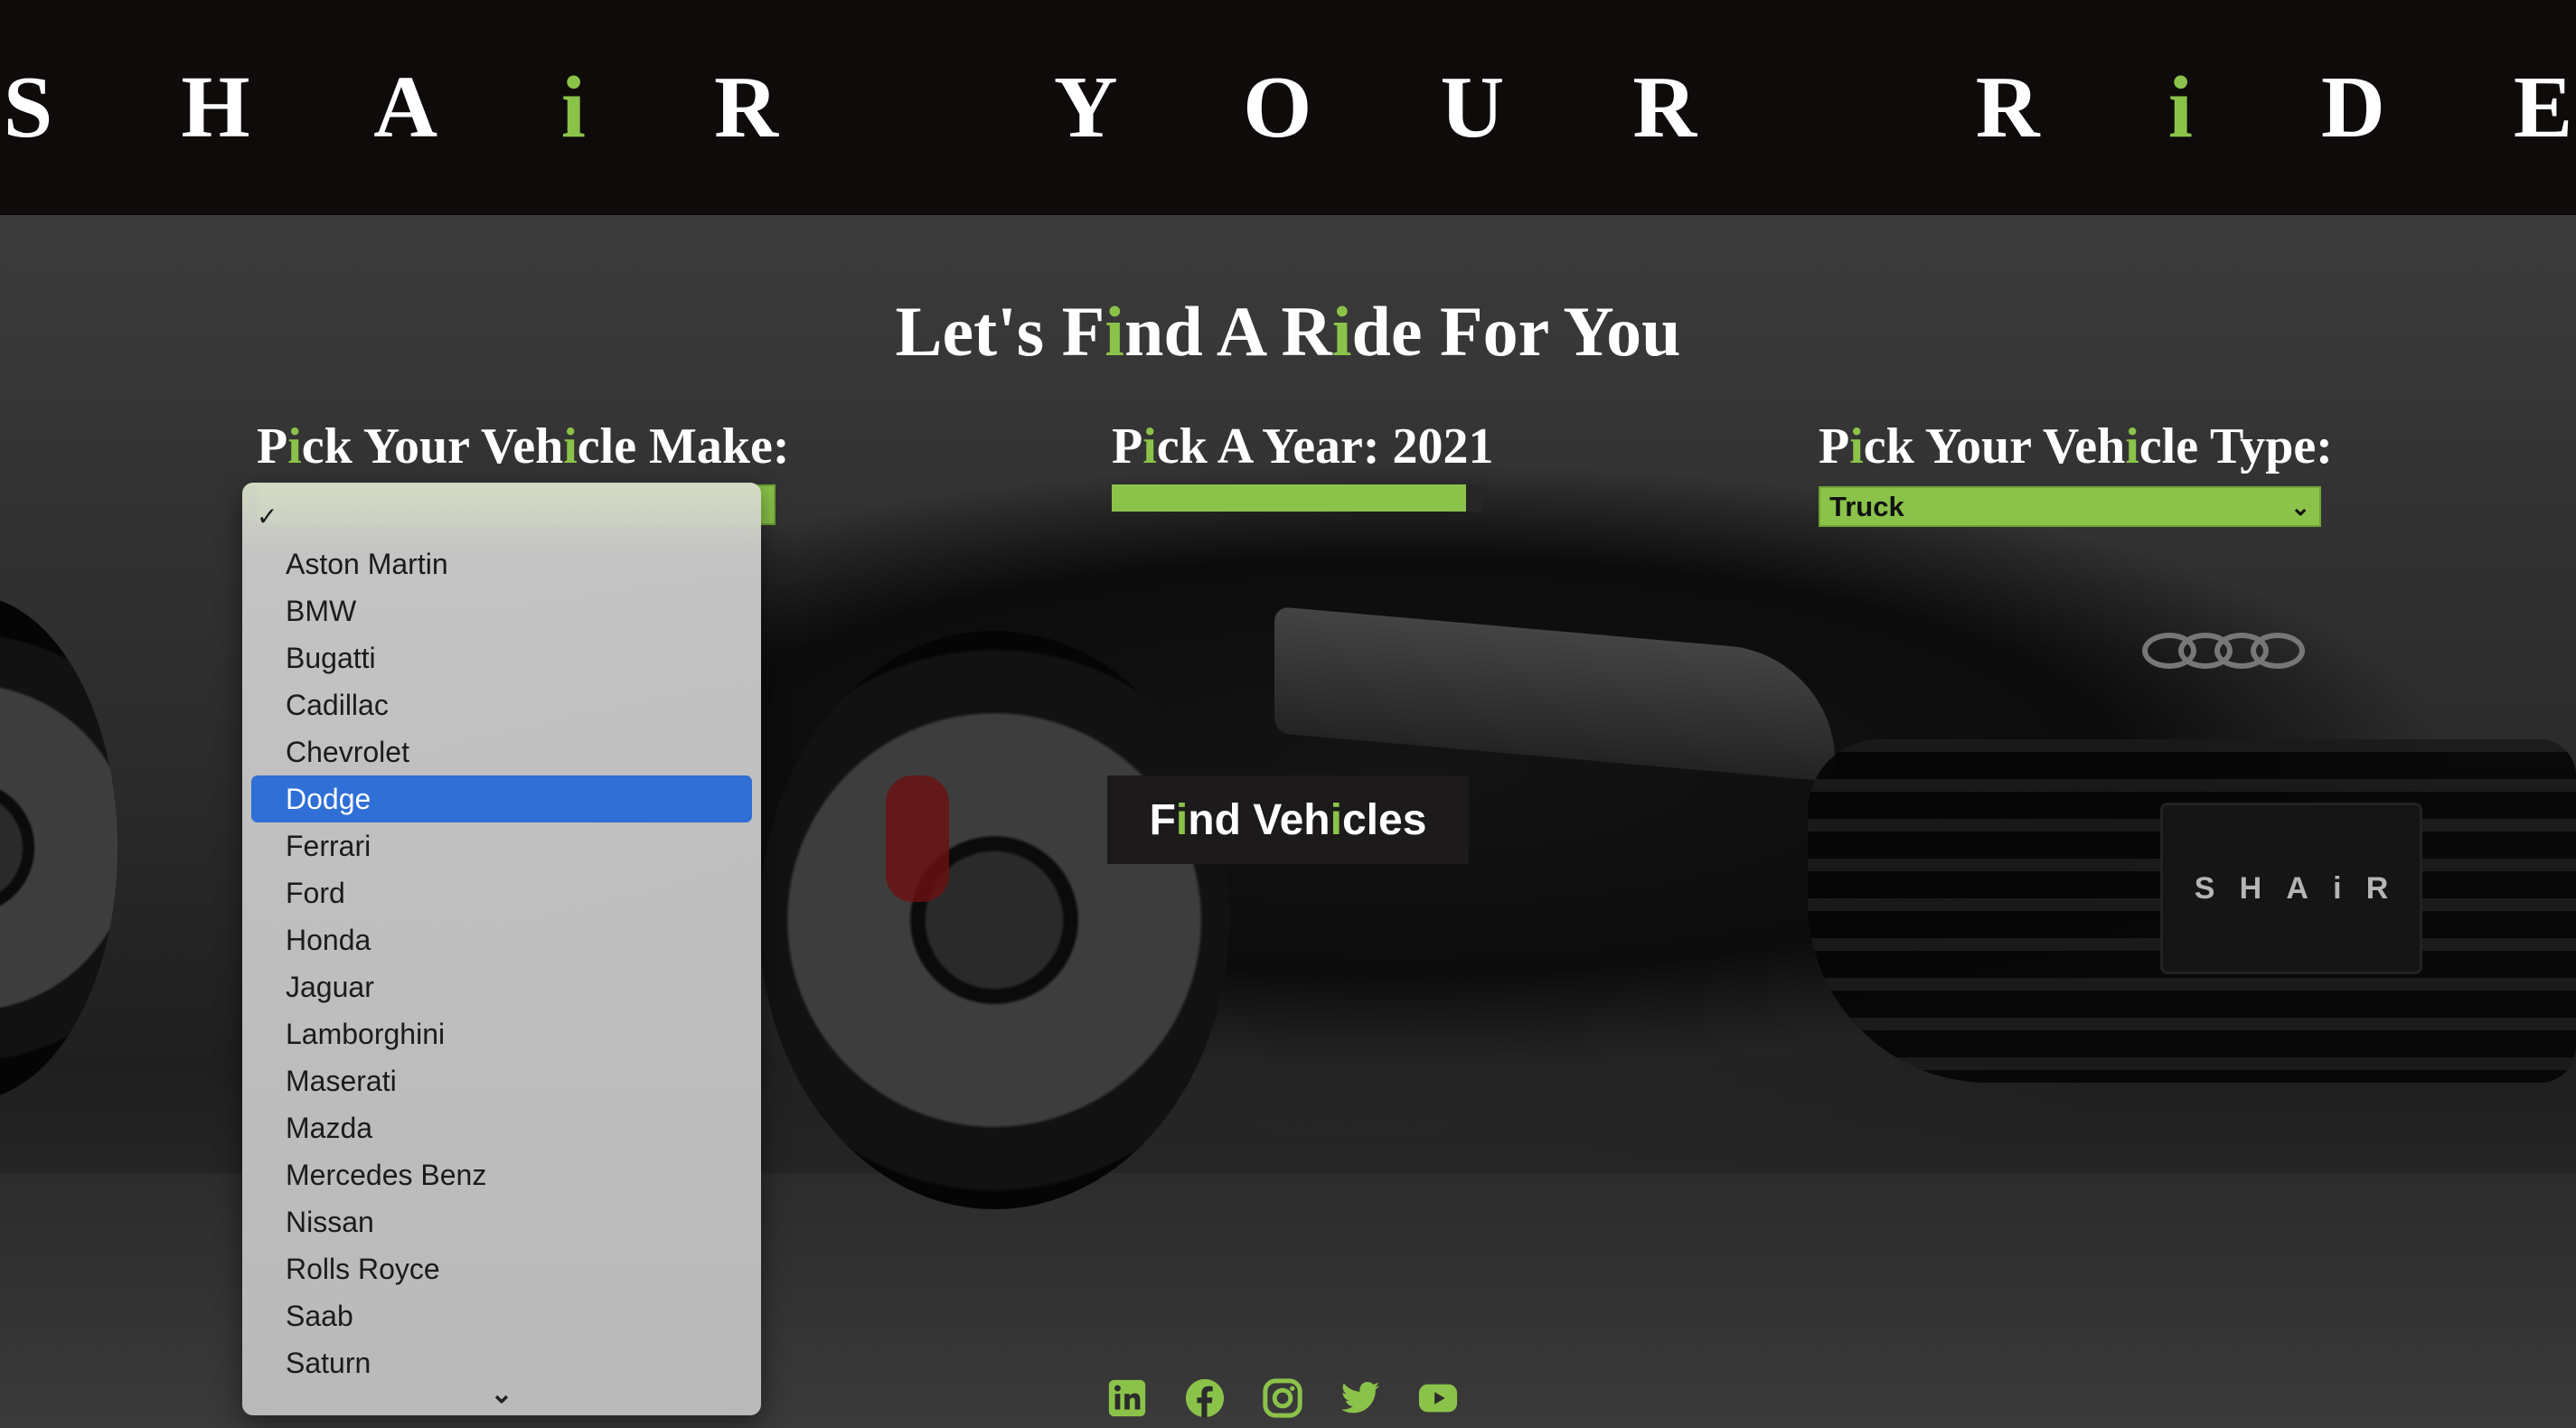 The height and width of the screenshot is (1428, 2576). Describe the element at coordinates (501, 1174) in the screenshot. I see `make-option: Mercedes Benz` at that location.